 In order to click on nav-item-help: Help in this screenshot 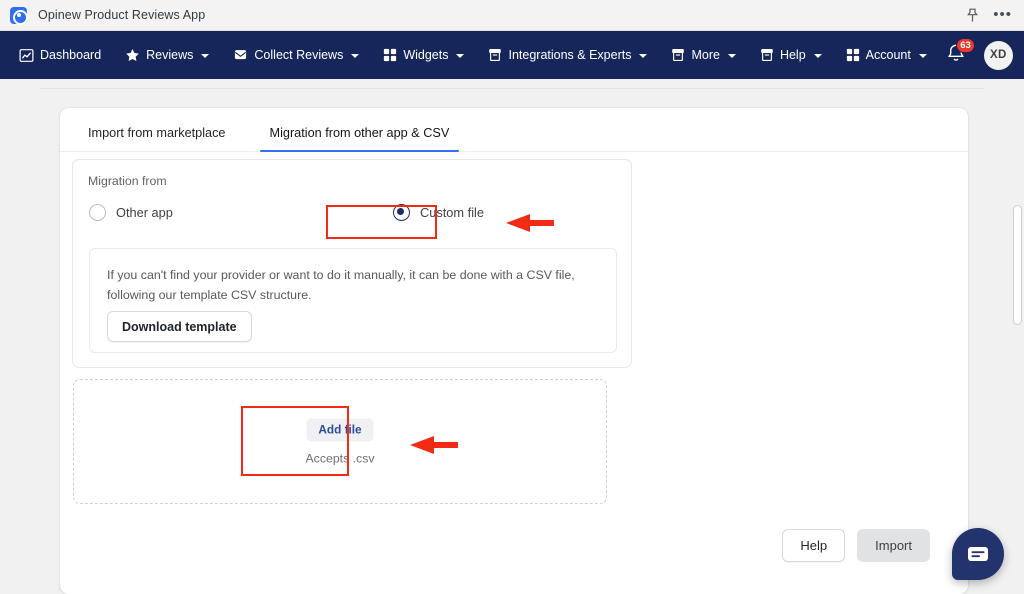, I will do `click(791, 55)`.